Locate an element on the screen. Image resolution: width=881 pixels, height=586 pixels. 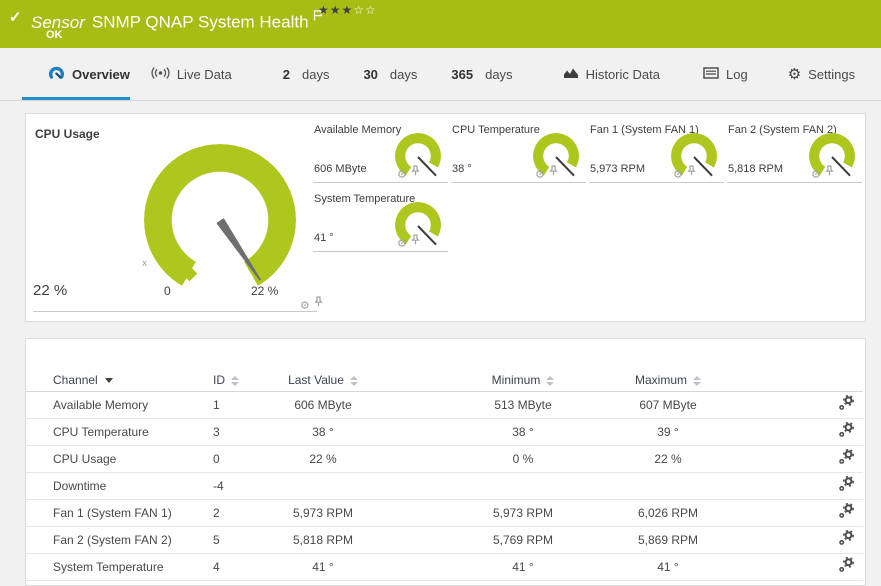
tab-live-data: Live Data is located at coordinates (191, 74).